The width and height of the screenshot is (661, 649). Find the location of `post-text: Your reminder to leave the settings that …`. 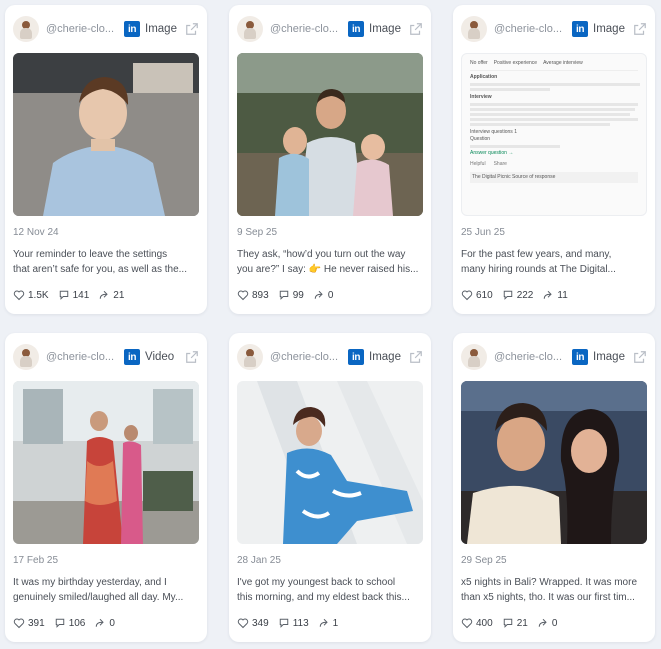

post-text: Your reminder to leave the settings that … is located at coordinates (106, 262).